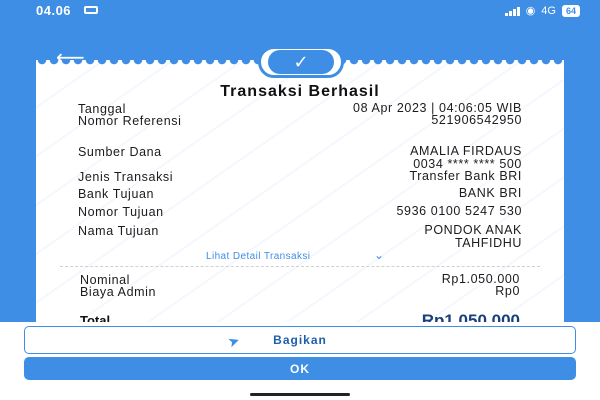  Describe the element at coordinates (300, 91) in the screenshot. I see `page-title: Transaksi Berhasil` at that location.